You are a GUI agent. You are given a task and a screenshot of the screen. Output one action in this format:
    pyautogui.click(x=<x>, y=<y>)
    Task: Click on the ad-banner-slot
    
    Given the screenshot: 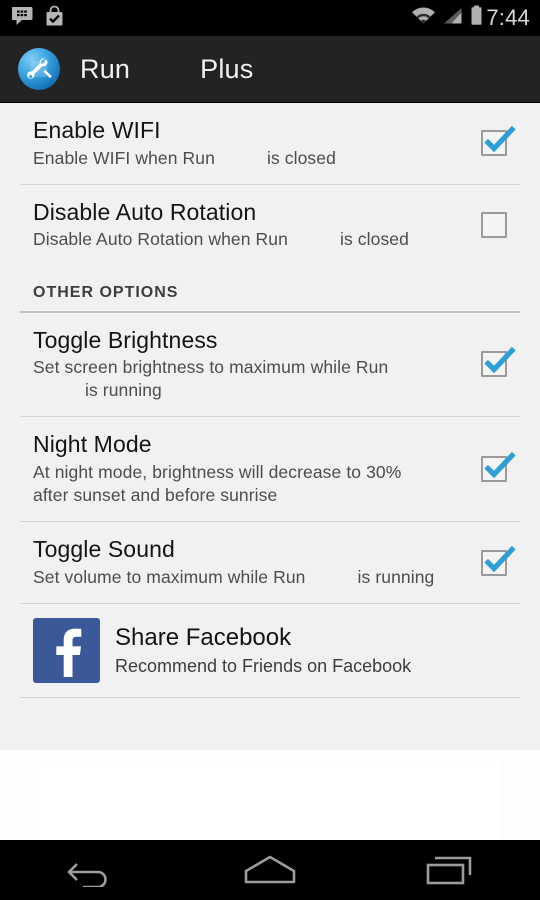 What is the action you would take?
    pyautogui.click(x=270, y=801)
    